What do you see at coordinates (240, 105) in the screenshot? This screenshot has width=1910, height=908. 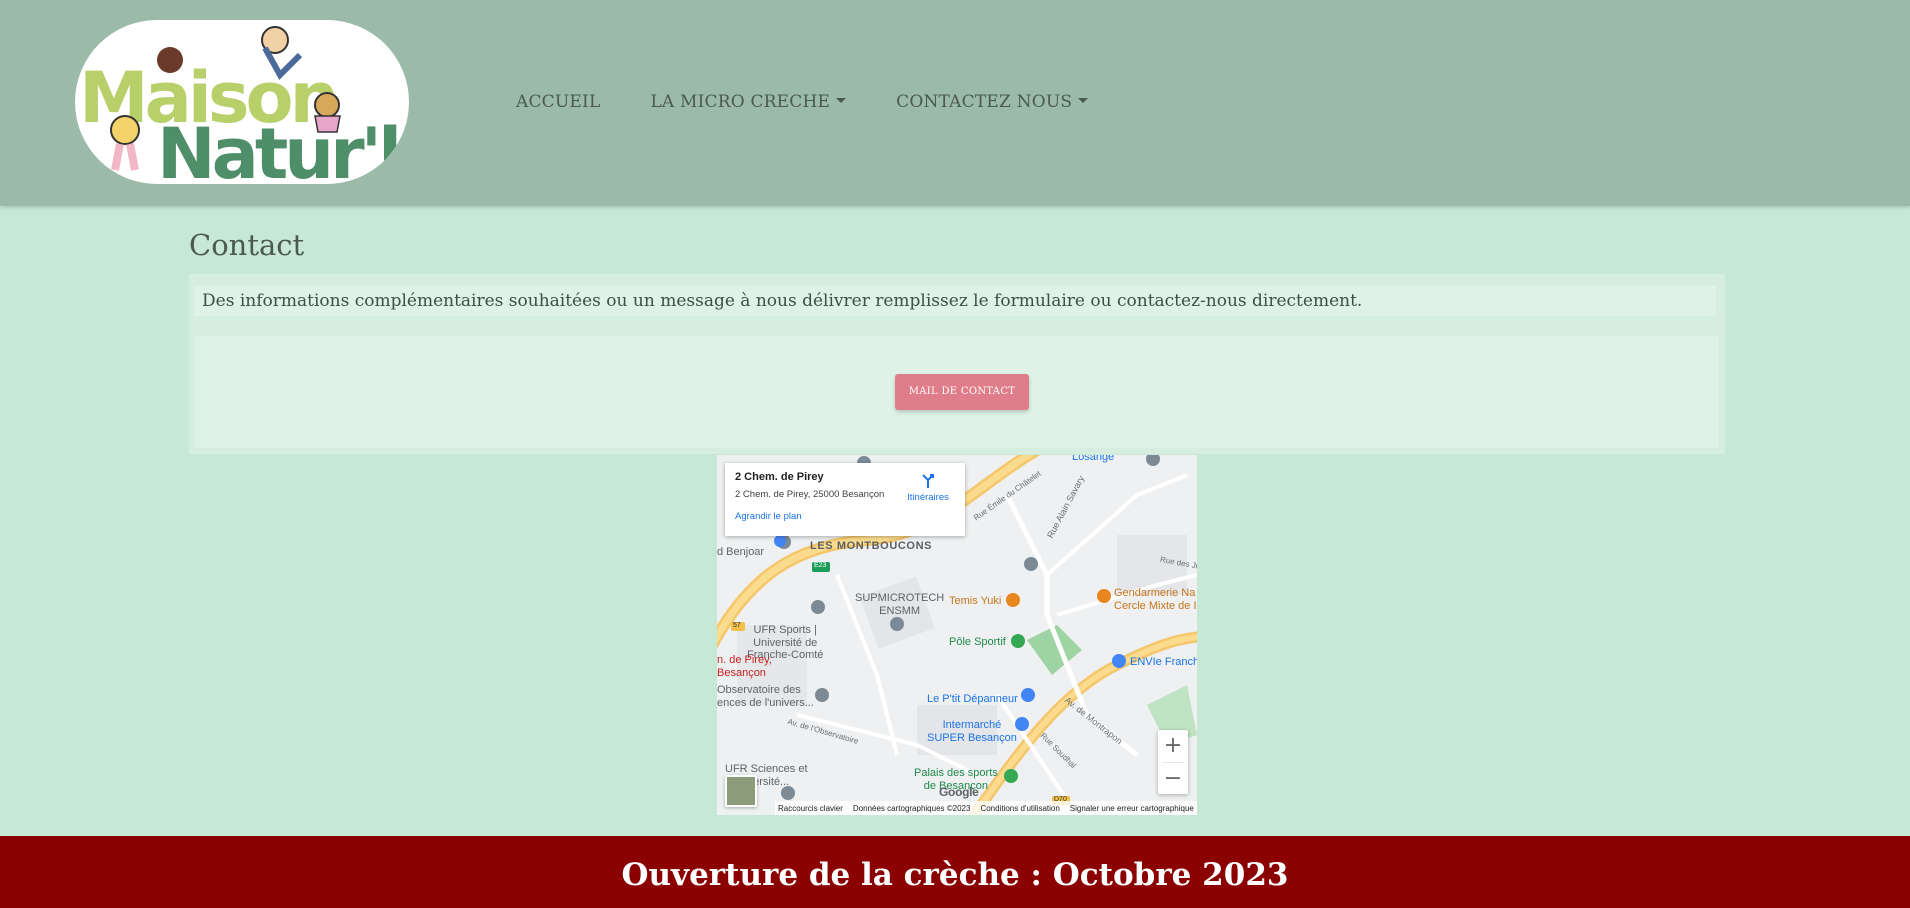 I see `logo-graphic: Maison Natur'l` at bounding box center [240, 105].